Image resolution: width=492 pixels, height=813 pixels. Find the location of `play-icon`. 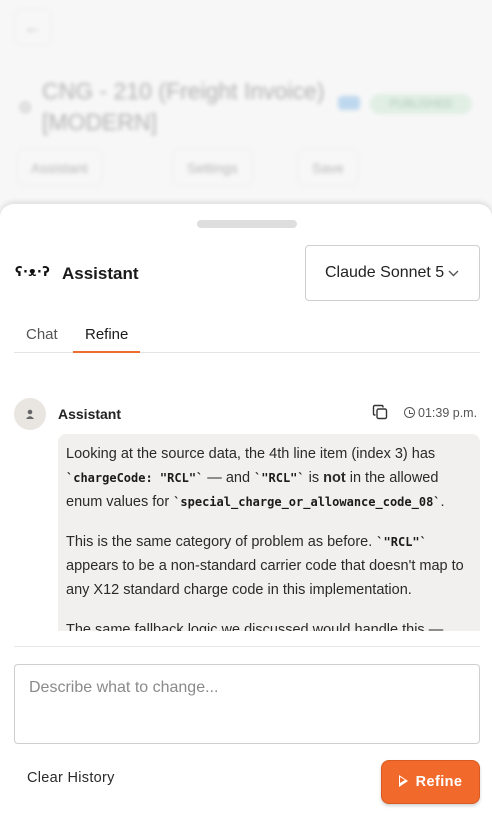

play-icon is located at coordinates (403, 781).